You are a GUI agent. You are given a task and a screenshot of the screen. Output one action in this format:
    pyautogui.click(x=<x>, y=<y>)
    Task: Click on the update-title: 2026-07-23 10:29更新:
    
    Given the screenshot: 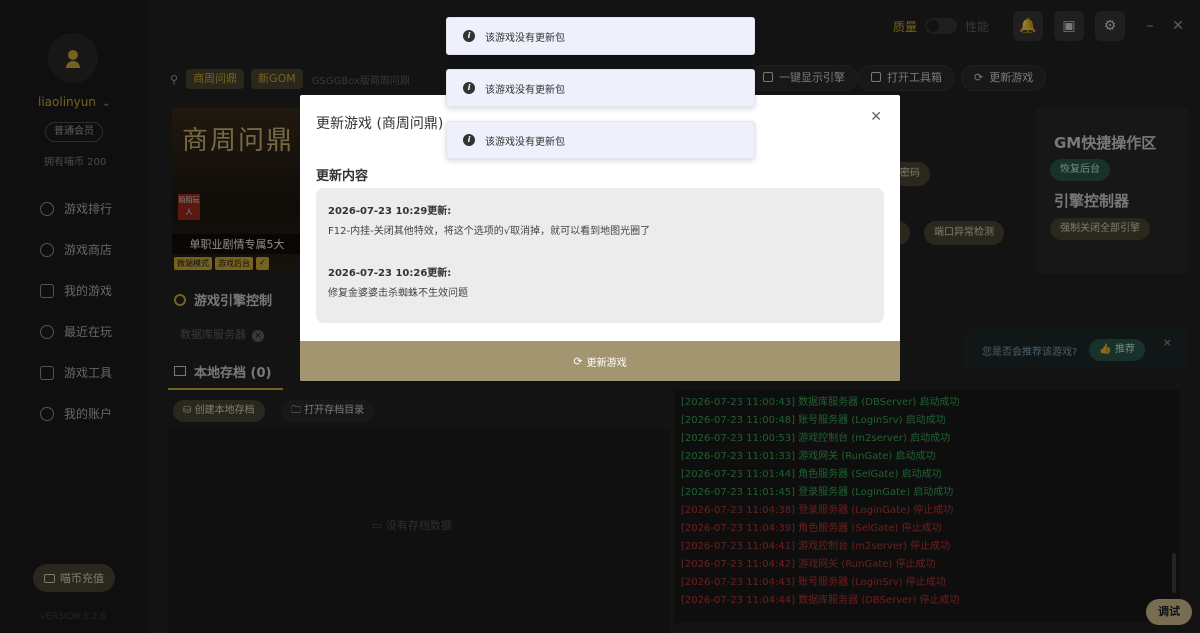 What is the action you would take?
    pyautogui.click(x=390, y=211)
    